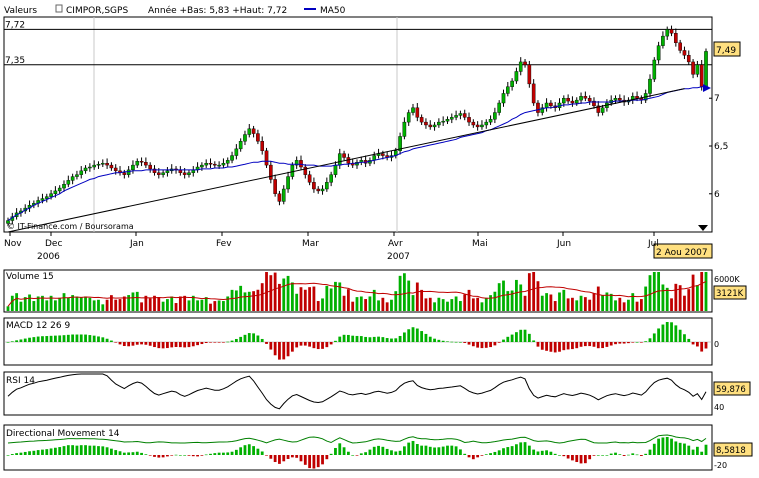 The image size is (759, 478). What do you see at coordinates (726, 51) in the screenshot?
I see `last-price-label: 7,49` at bounding box center [726, 51].